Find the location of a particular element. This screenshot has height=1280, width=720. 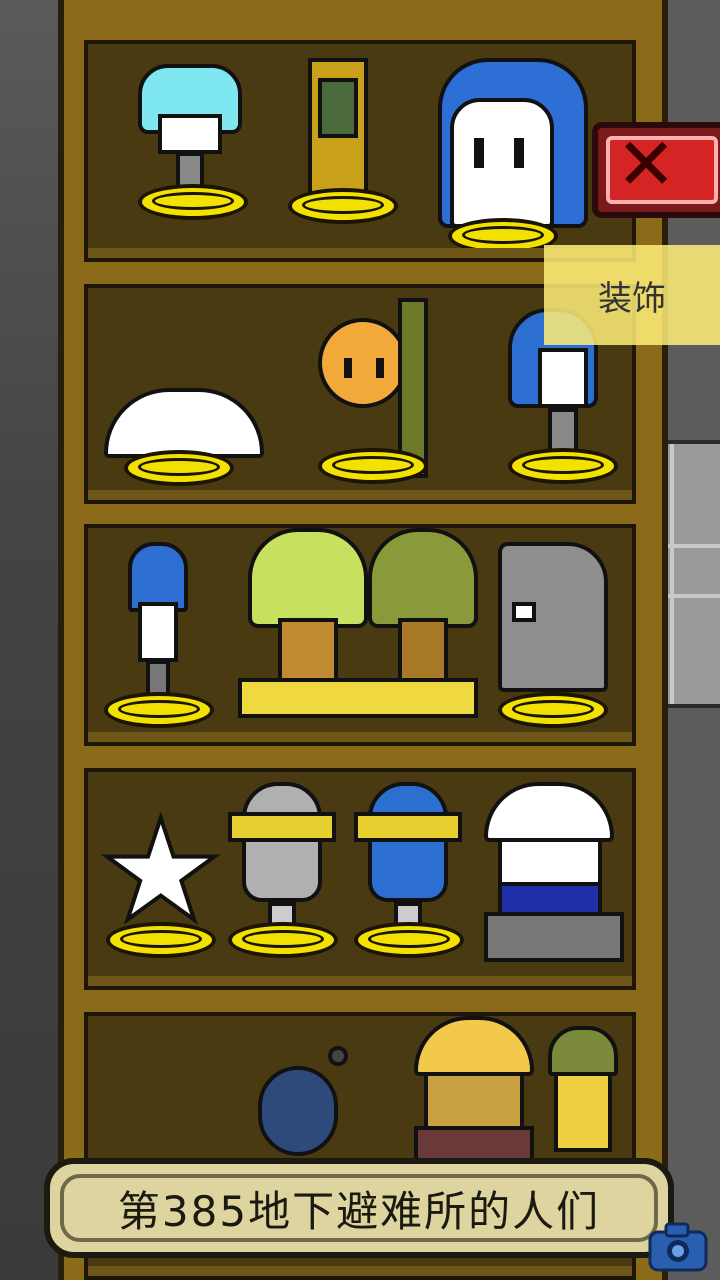

shelf-4: ★ is located at coordinates (360, 879).